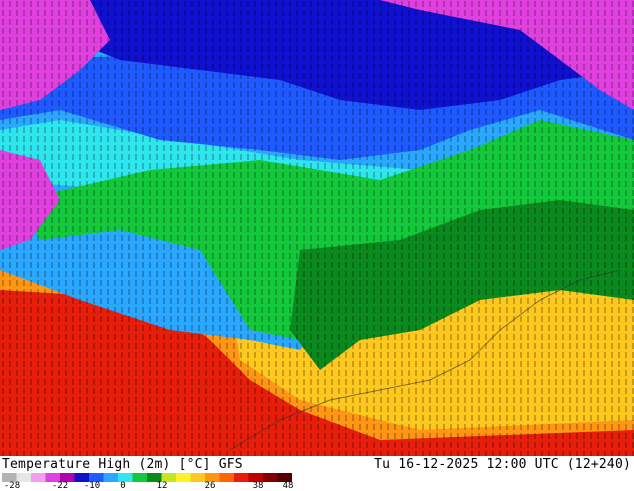 This screenshot has height=491, width=634. Describe the element at coordinates (122, 464) in the screenshot. I see `map-title: Temperature High (2m) [°C] GFS` at that location.